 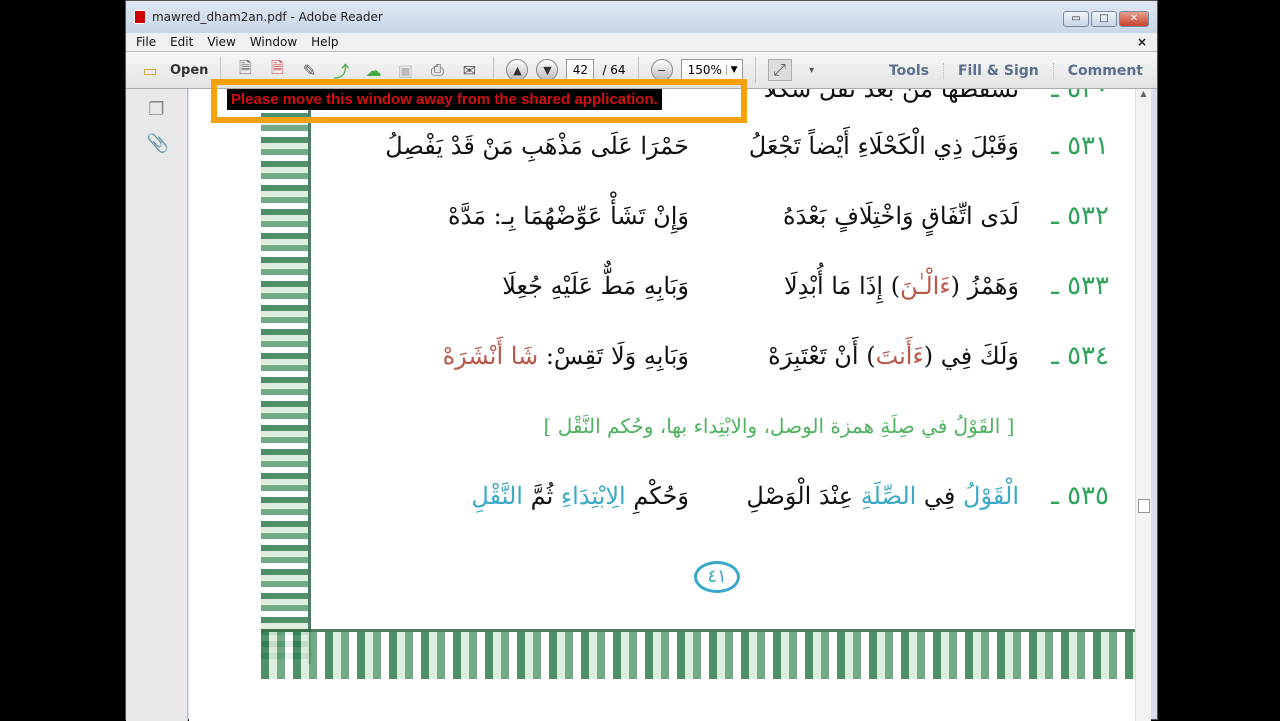 What do you see at coordinates (547, 70) in the screenshot?
I see `next-page-button: ▼` at bounding box center [547, 70].